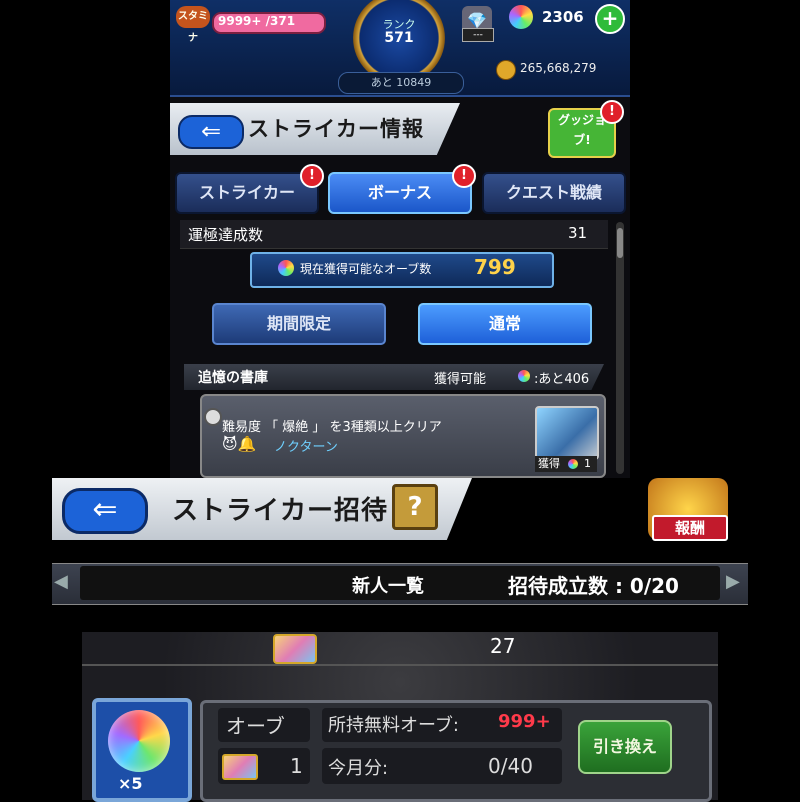 This screenshot has width=800, height=802. I want to click on reward-label: 獲得, so click(549, 463).